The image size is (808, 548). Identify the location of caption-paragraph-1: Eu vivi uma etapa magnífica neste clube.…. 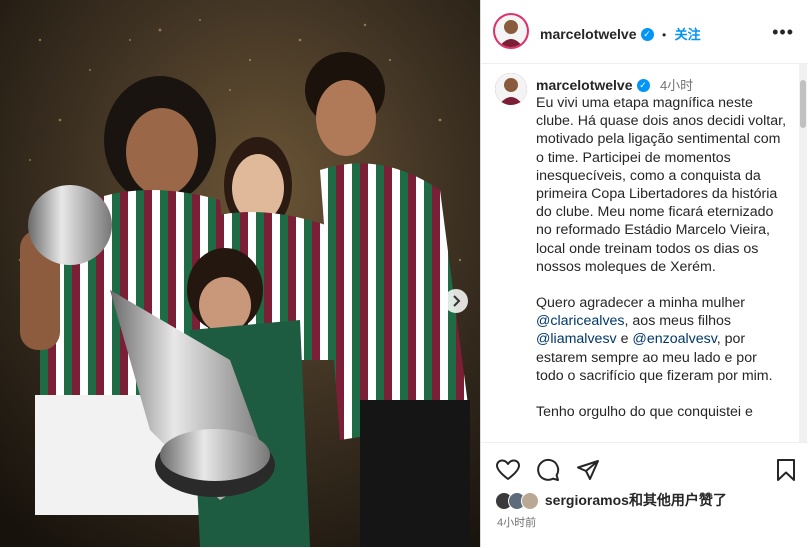
(661, 185).